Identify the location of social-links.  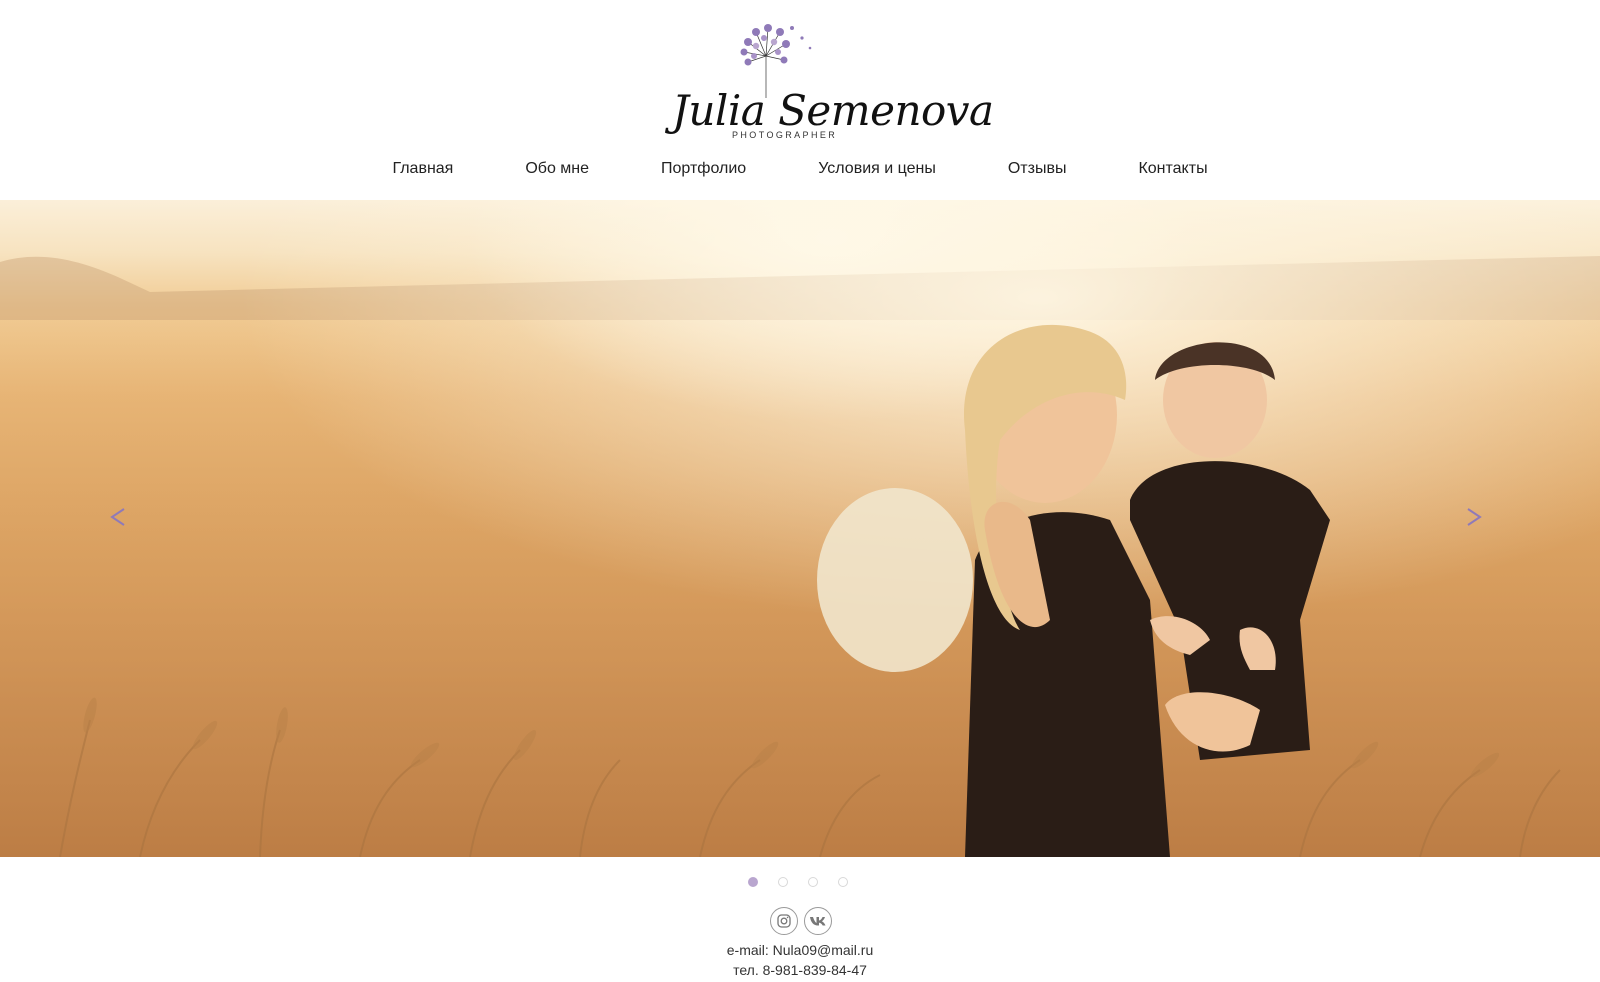
(801, 921).